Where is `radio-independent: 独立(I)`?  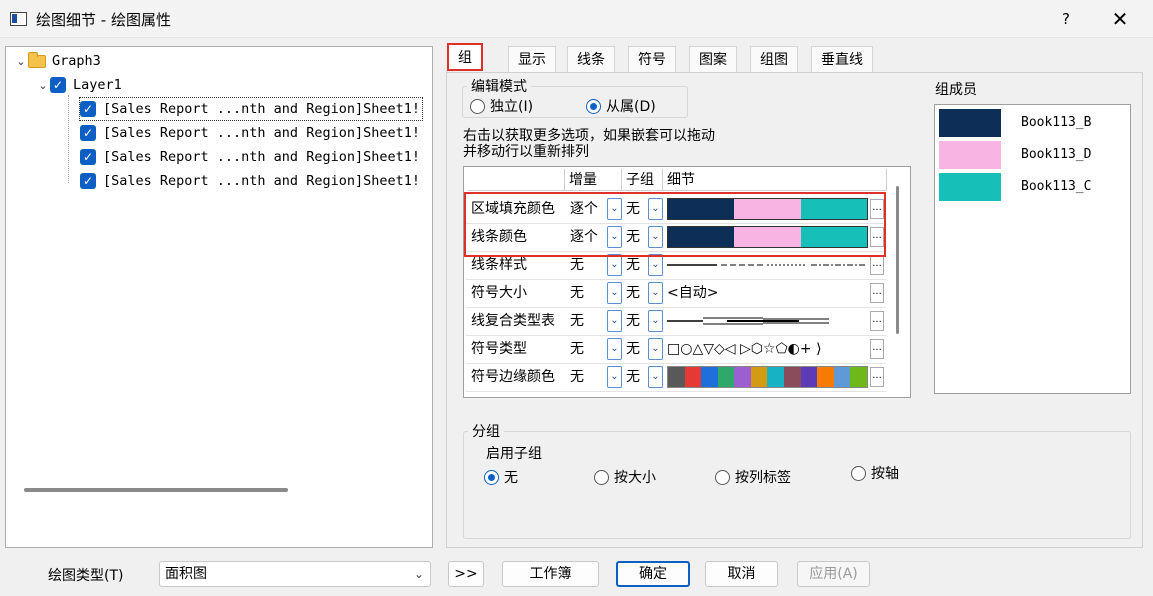 radio-independent: 独立(I) is located at coordinates (501, 106).